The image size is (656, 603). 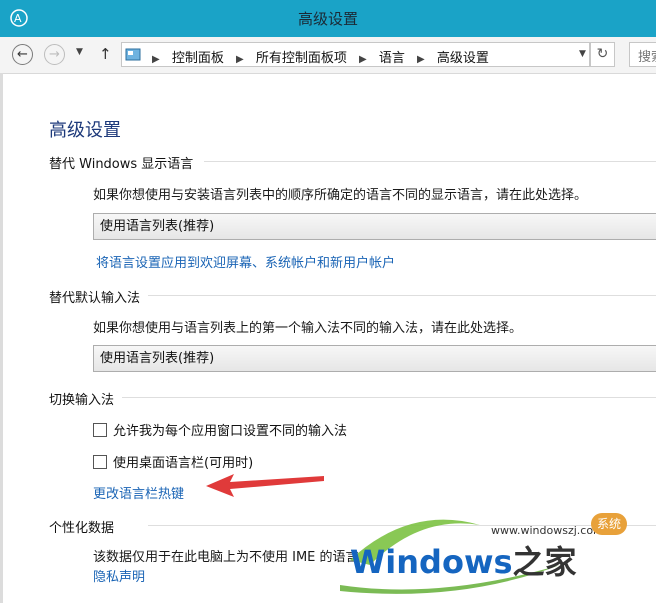 I want to click on per-app-input-checkbox, so click(x=100, y=430).